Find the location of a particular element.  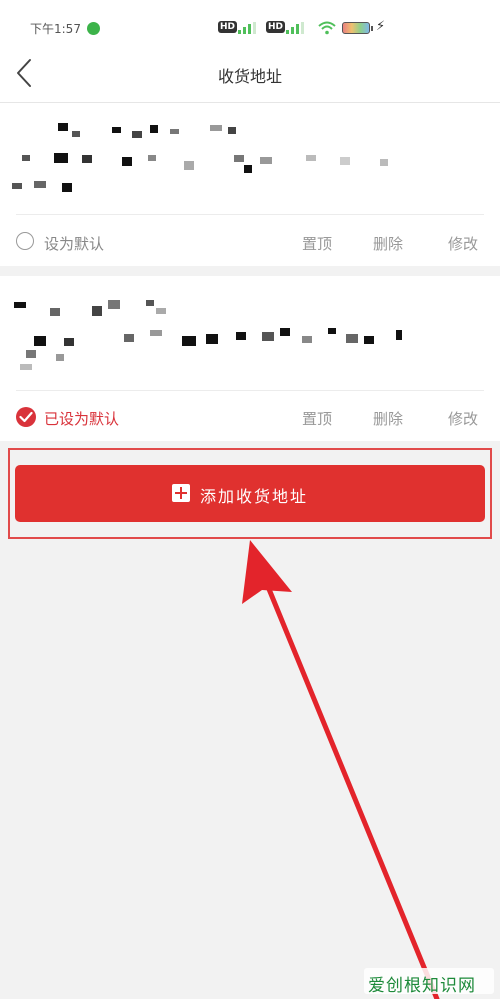

radio-checked-icon is located at coordinates (26, 417).